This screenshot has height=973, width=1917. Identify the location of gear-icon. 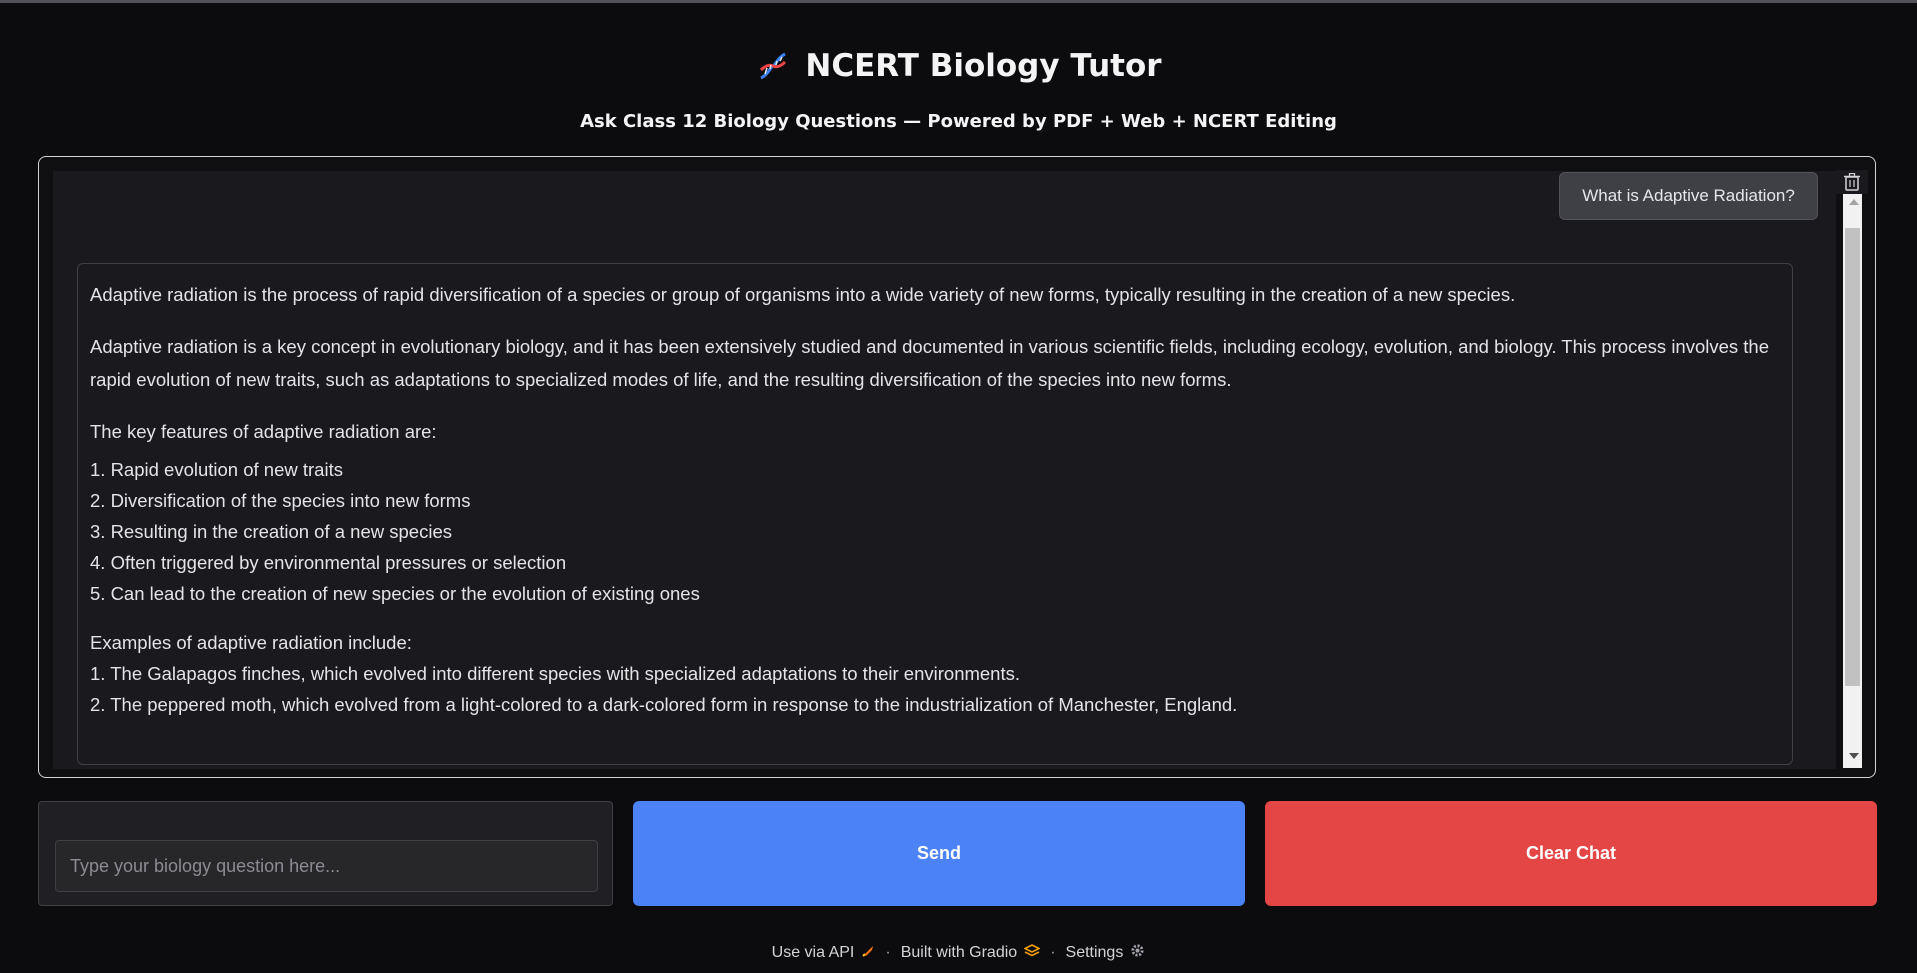
(1137, 953).